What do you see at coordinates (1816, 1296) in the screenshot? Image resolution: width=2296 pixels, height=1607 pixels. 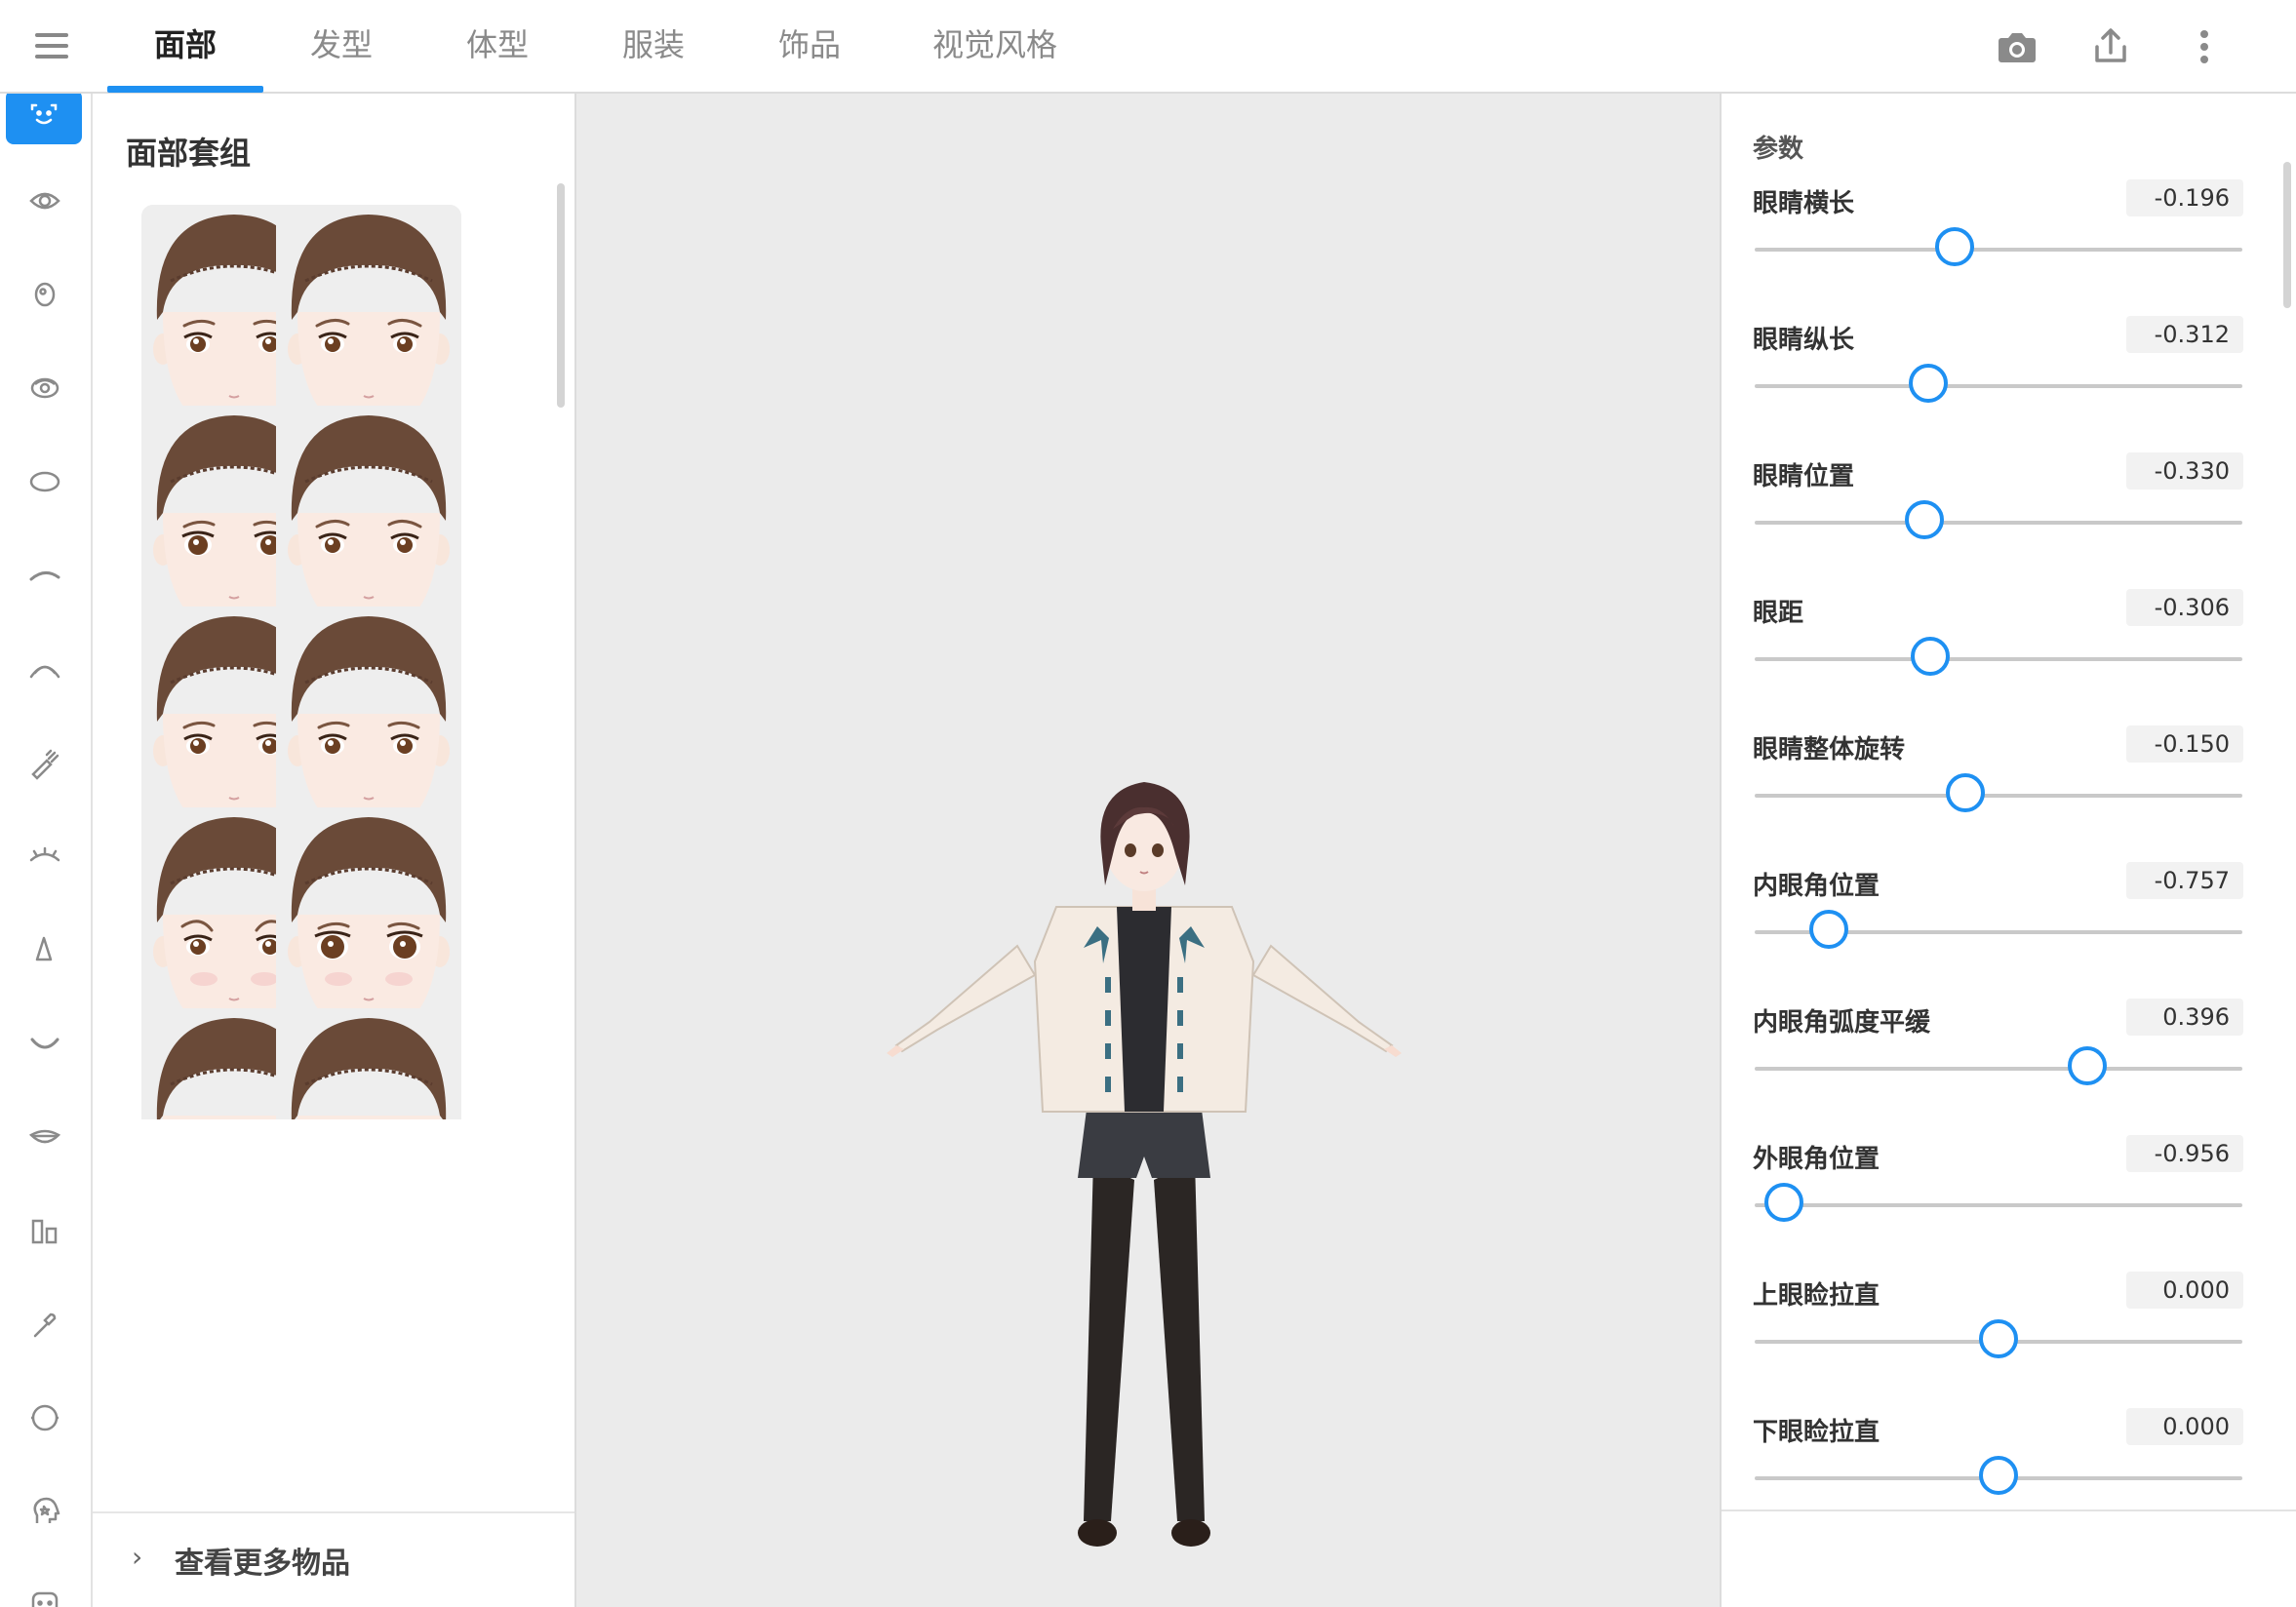 I see `parameter-label: 上眼睑拉直` at bounding box center [1816, 1296].